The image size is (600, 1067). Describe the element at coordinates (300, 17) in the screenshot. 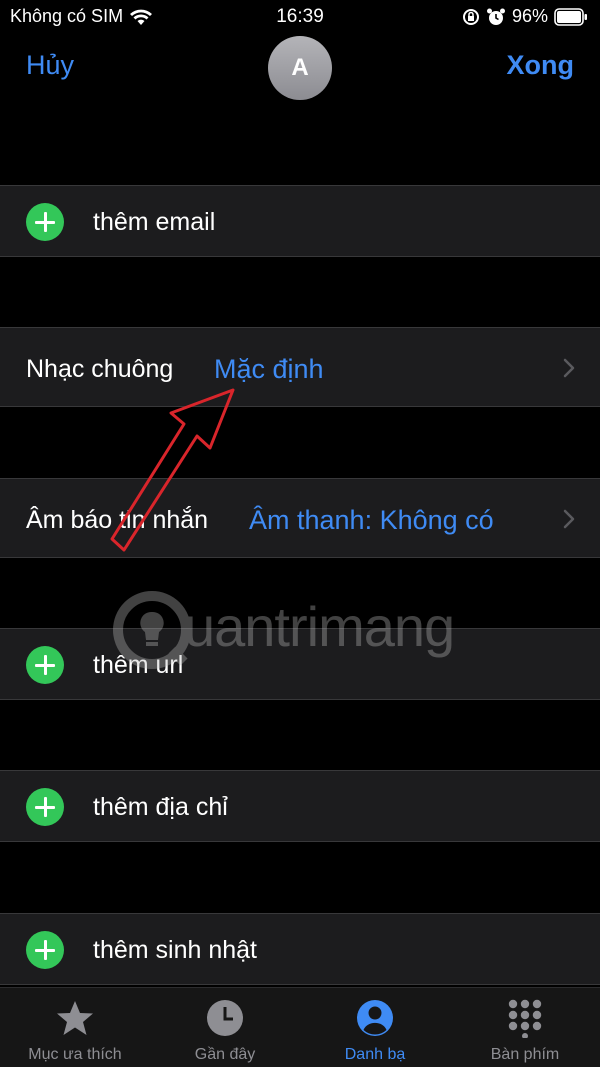

I see `status-bar: Không có SIM 16:39 96%` at that location.